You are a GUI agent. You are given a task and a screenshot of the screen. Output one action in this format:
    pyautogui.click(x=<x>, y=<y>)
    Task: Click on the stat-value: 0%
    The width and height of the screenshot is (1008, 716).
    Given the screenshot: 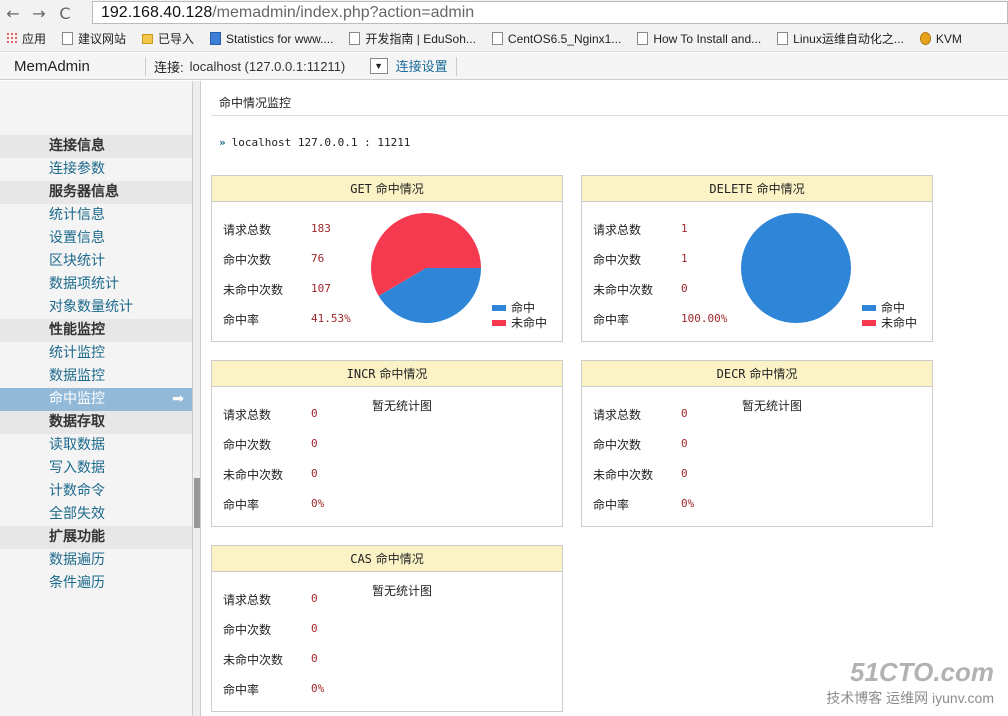 What is the action you would take?
    pyautogui.click(x=318, y=688)
    